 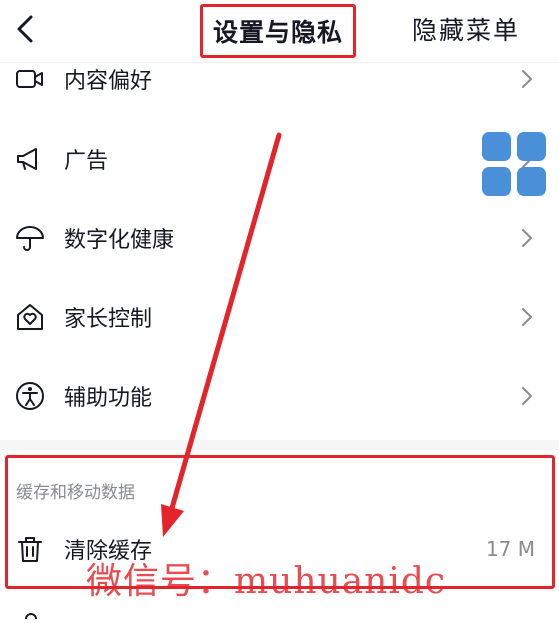 I want to click on megaphone-icon, so click(x=30, y=159).